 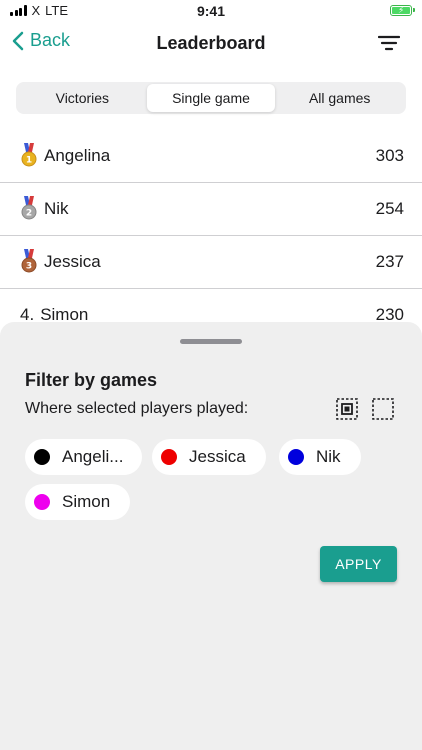 What do you see at coordinates (29, 267) in the screenshot?
I see `svg-text: 3` at bounding box center [29, 267].